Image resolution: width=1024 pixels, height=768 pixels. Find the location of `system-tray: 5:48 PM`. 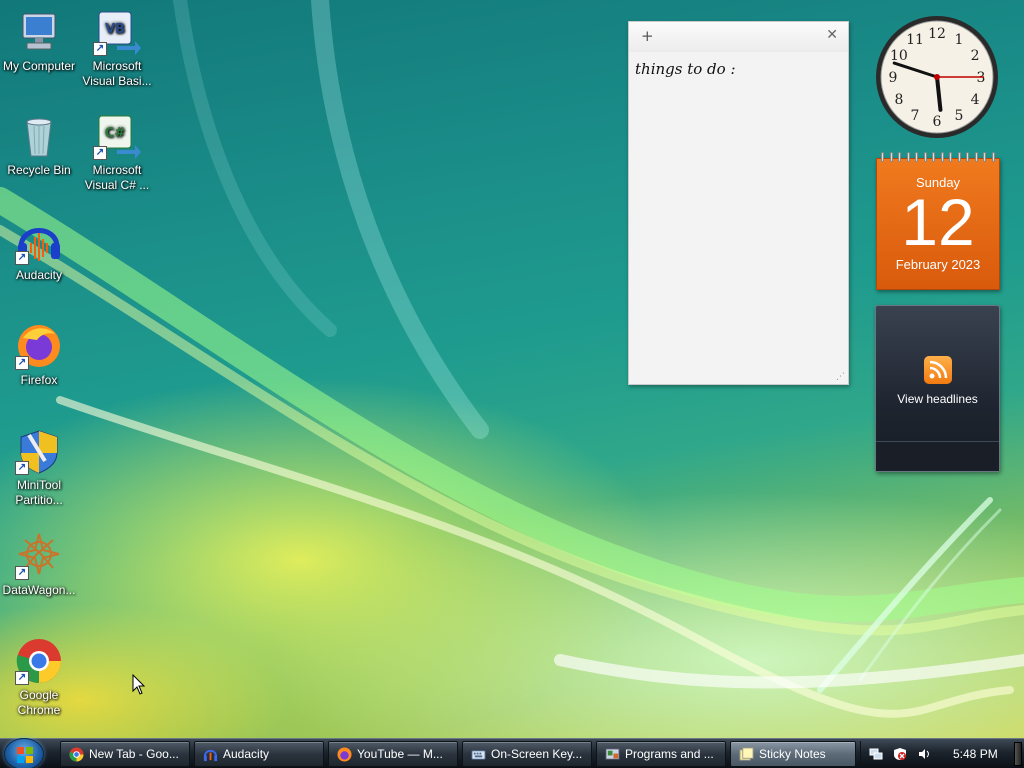

system-tray: 5:48 PM is located at coordinates (934, 754).